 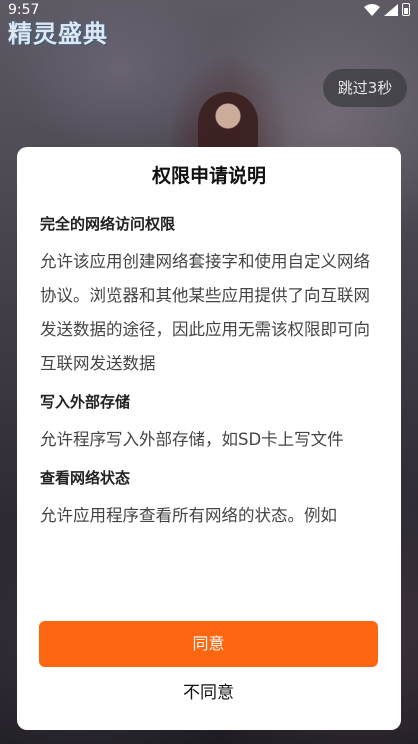 I want to click on wifi-icon, so click(x=372, y=9).